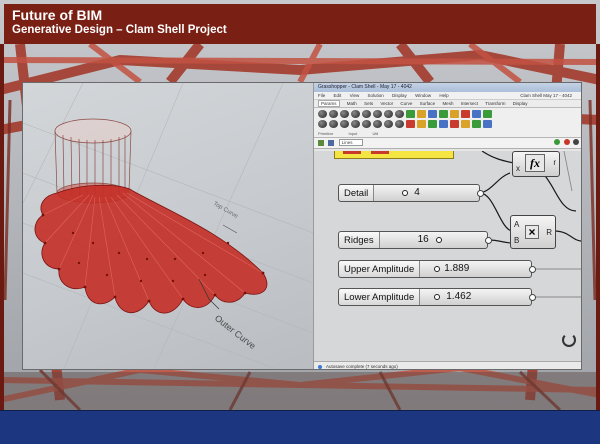 The height and width of the screenshot is (444, 600). What do you see at coordinates (569, 340) in the screenshot?
I see `navigation-wheel-icon` at bounding box center [569, 340].